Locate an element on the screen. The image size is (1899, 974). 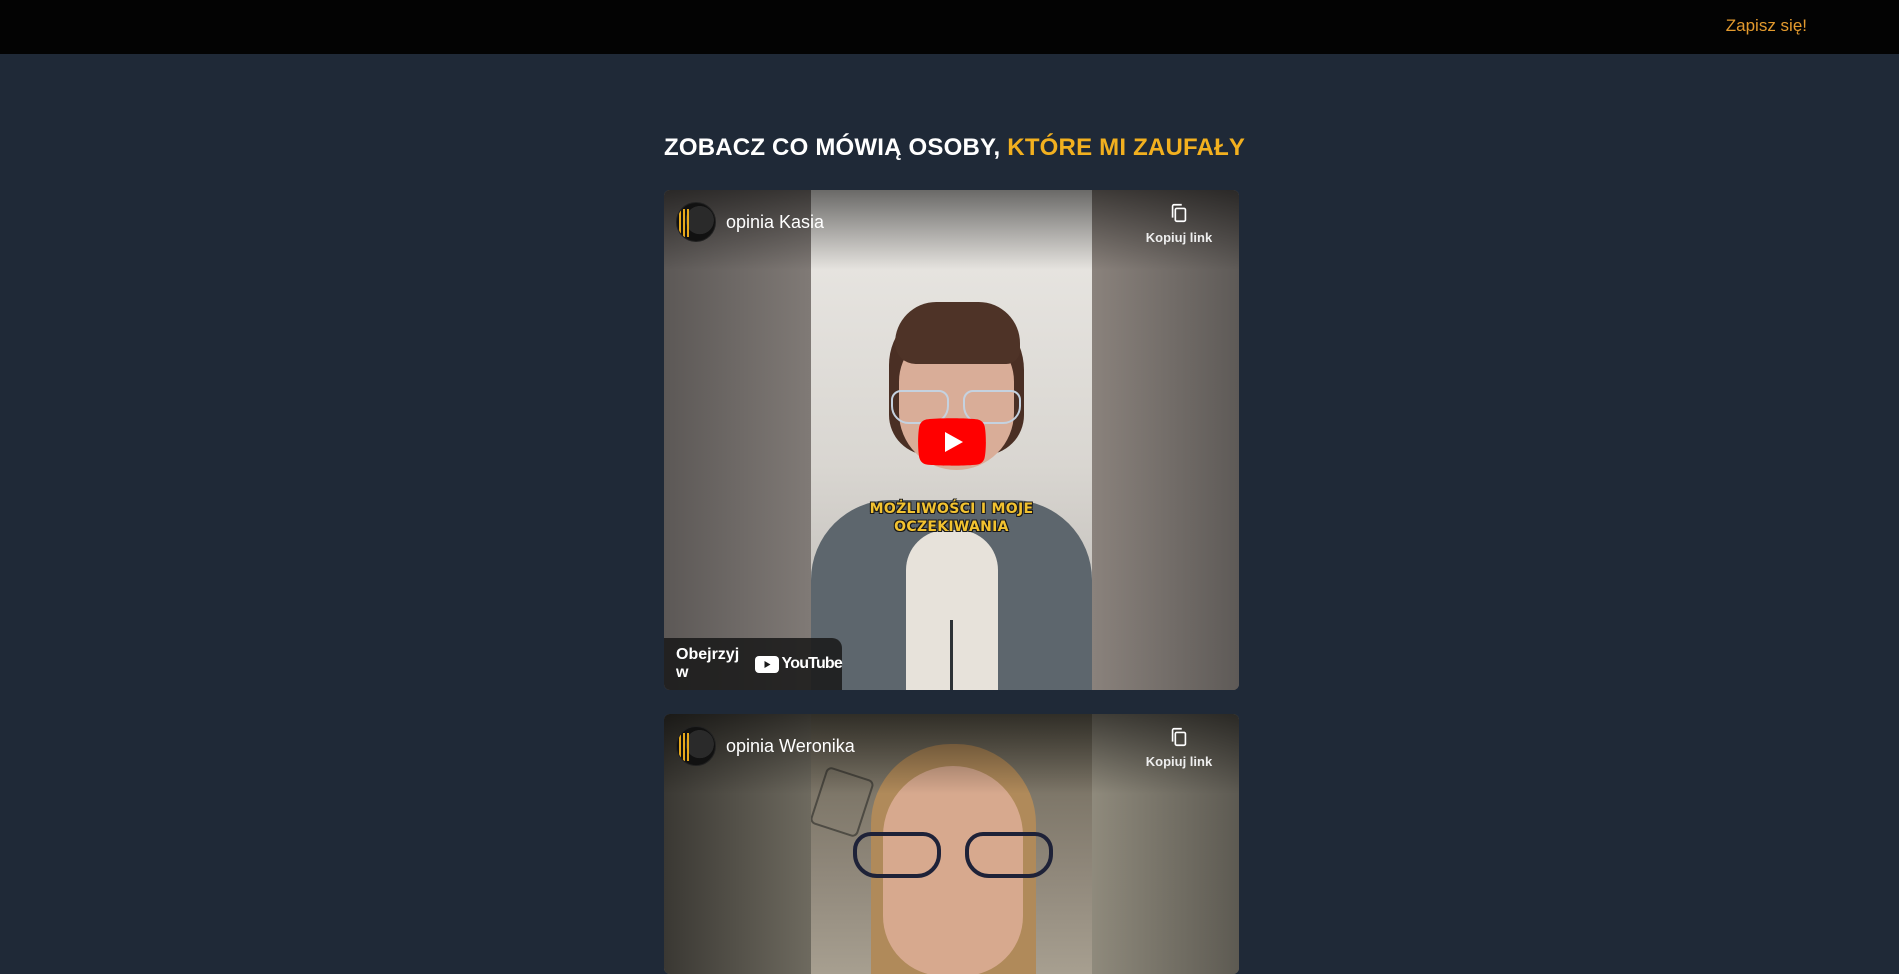
caption-line-2: OCZEKIWANIA is located at coordinates (951, 527).